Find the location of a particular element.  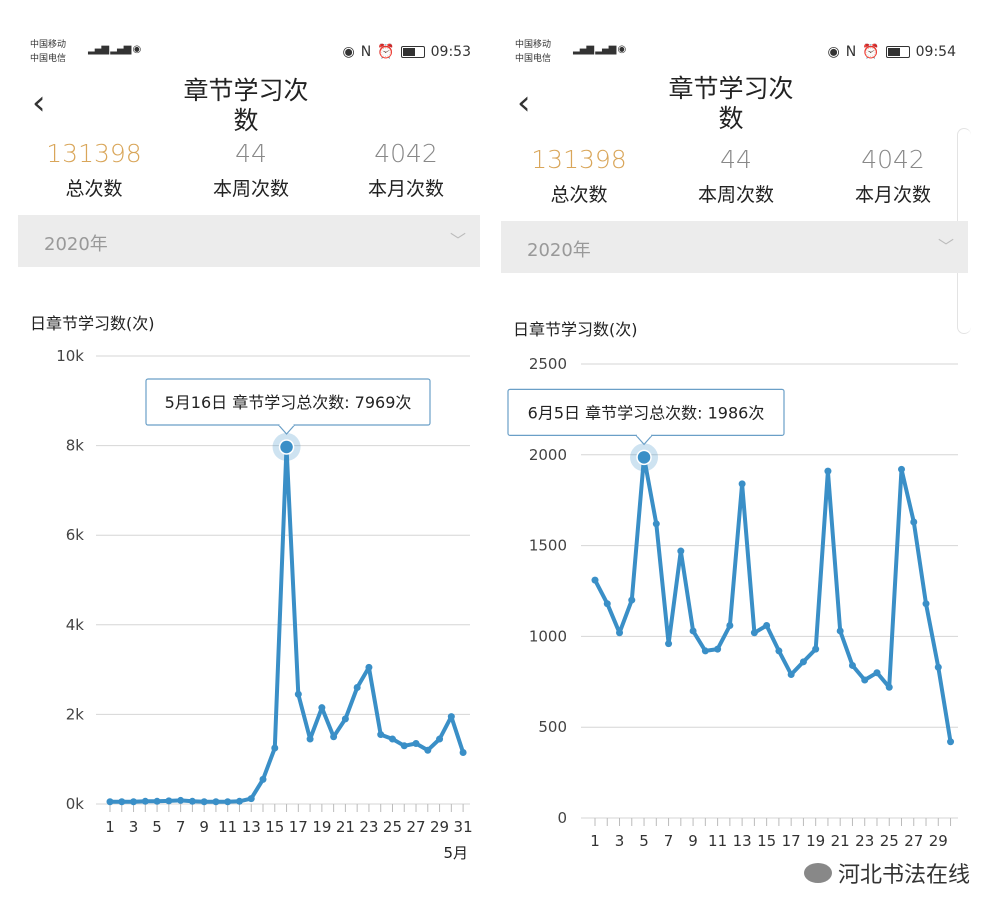

y-tick-label: 4k is located at coordinates (75, 625).